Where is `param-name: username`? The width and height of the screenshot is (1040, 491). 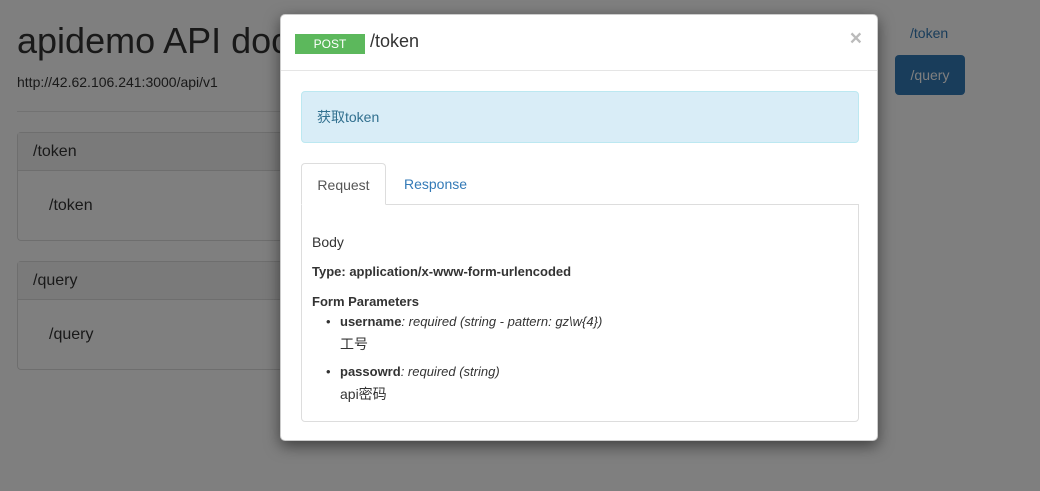 param-name: username is located at coordinates (371, 321).